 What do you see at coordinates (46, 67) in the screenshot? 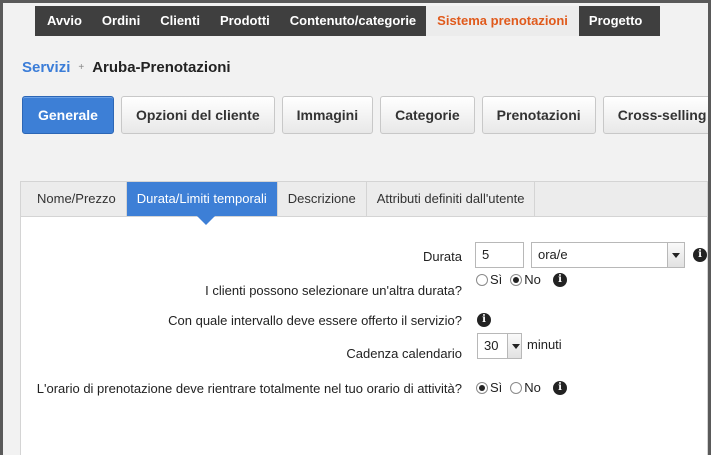
I see `breadcrumb-servizi-link: Servizi` at bounding box center [46, 67].